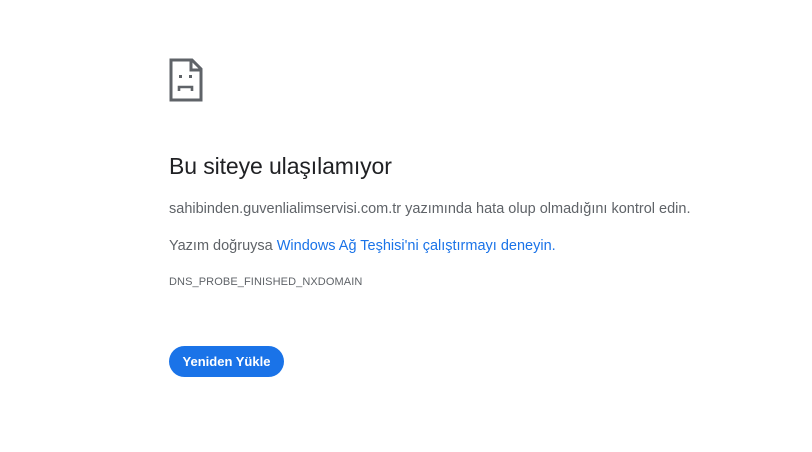 The height and width of the screenshot is (452, 812). What do you see at coordinates (226, 361) in the screenshot?
I see `reload-button: Yeniden Yükle` at bounding box center [226, 361].